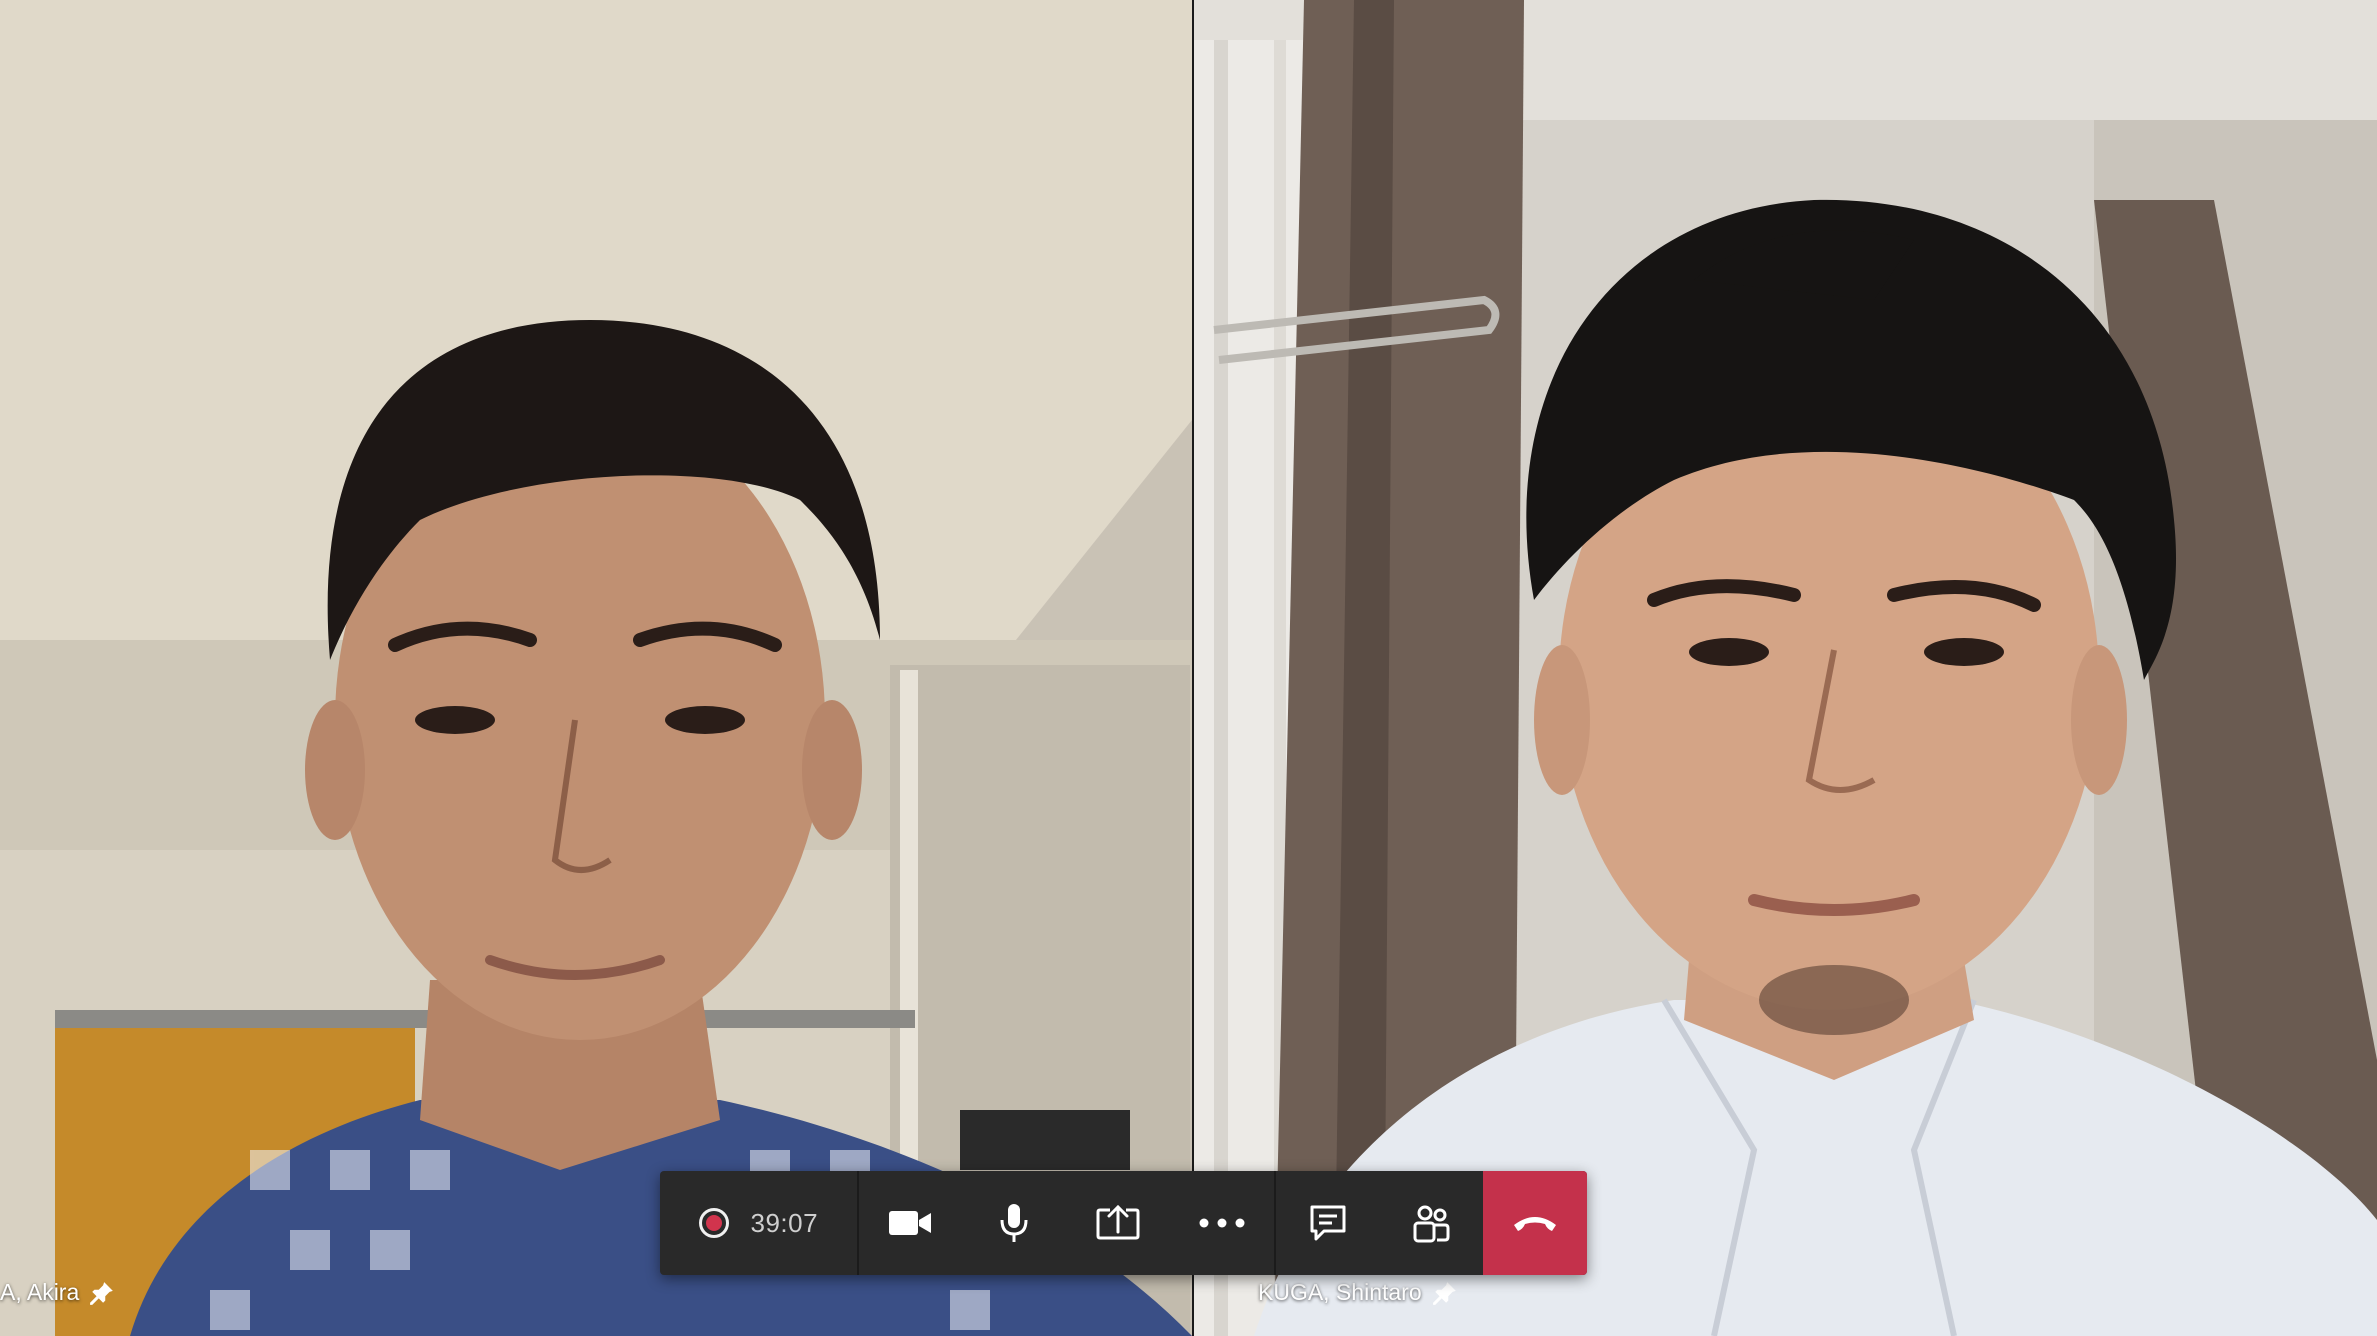 This screenshot has height=1336, width=2377. I want to click on participant-name-label: A, Akira, so click(57, 1292).